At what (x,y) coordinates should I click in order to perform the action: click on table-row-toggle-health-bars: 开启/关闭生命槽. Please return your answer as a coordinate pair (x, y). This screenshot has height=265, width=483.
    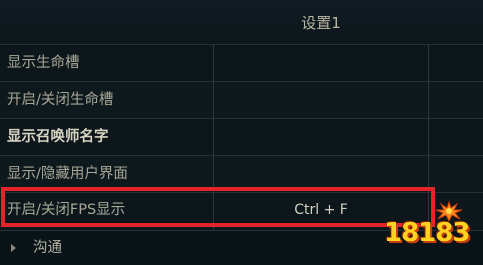
    Looking at the image, I should click on (241, 99).